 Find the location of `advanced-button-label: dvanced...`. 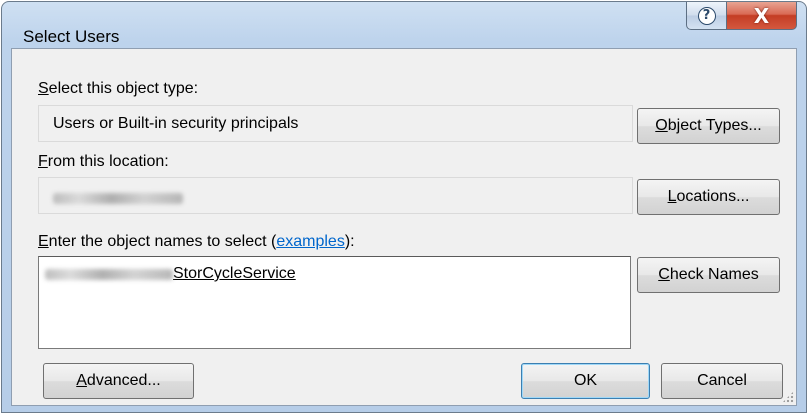

advanced-button-label: dvanced... is located at coordinates (123, 380).